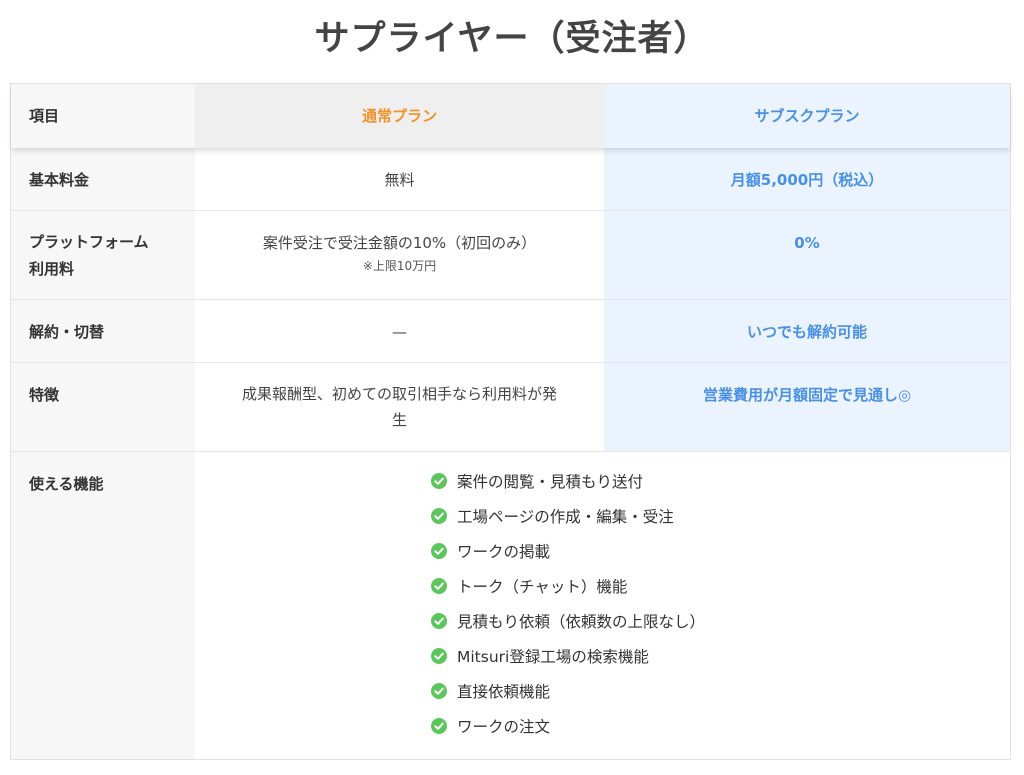  Describe the element at coordinates (807, 407) in the screenshot. I see `subscription-plan-value: 営業費用が月額固定で見通し◎` at that location.